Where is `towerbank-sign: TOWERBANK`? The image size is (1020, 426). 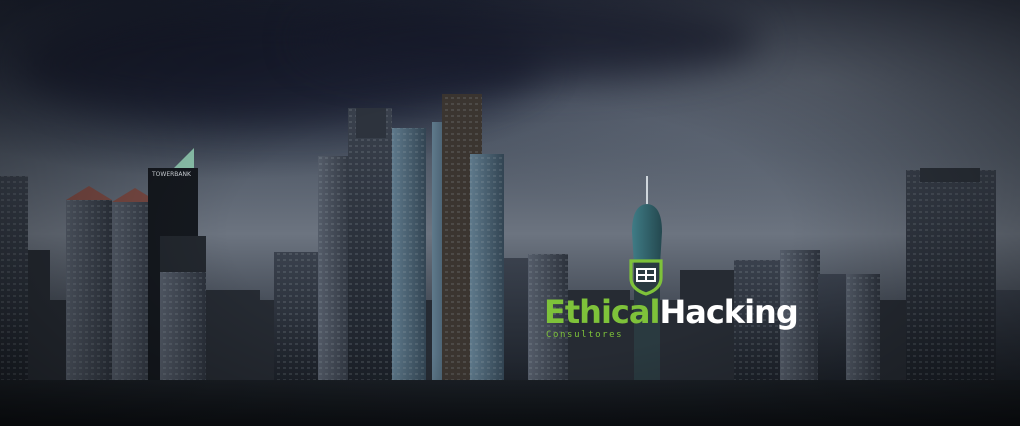 towerbank-sign: TOWERBANK is located at coordinates (171, 174).